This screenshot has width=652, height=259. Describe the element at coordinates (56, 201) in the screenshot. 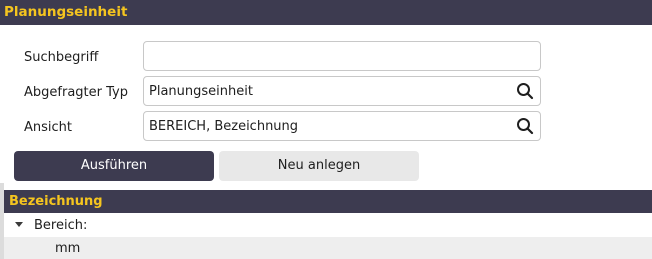

I see `column-header-label: Bezeichnung` at that location.